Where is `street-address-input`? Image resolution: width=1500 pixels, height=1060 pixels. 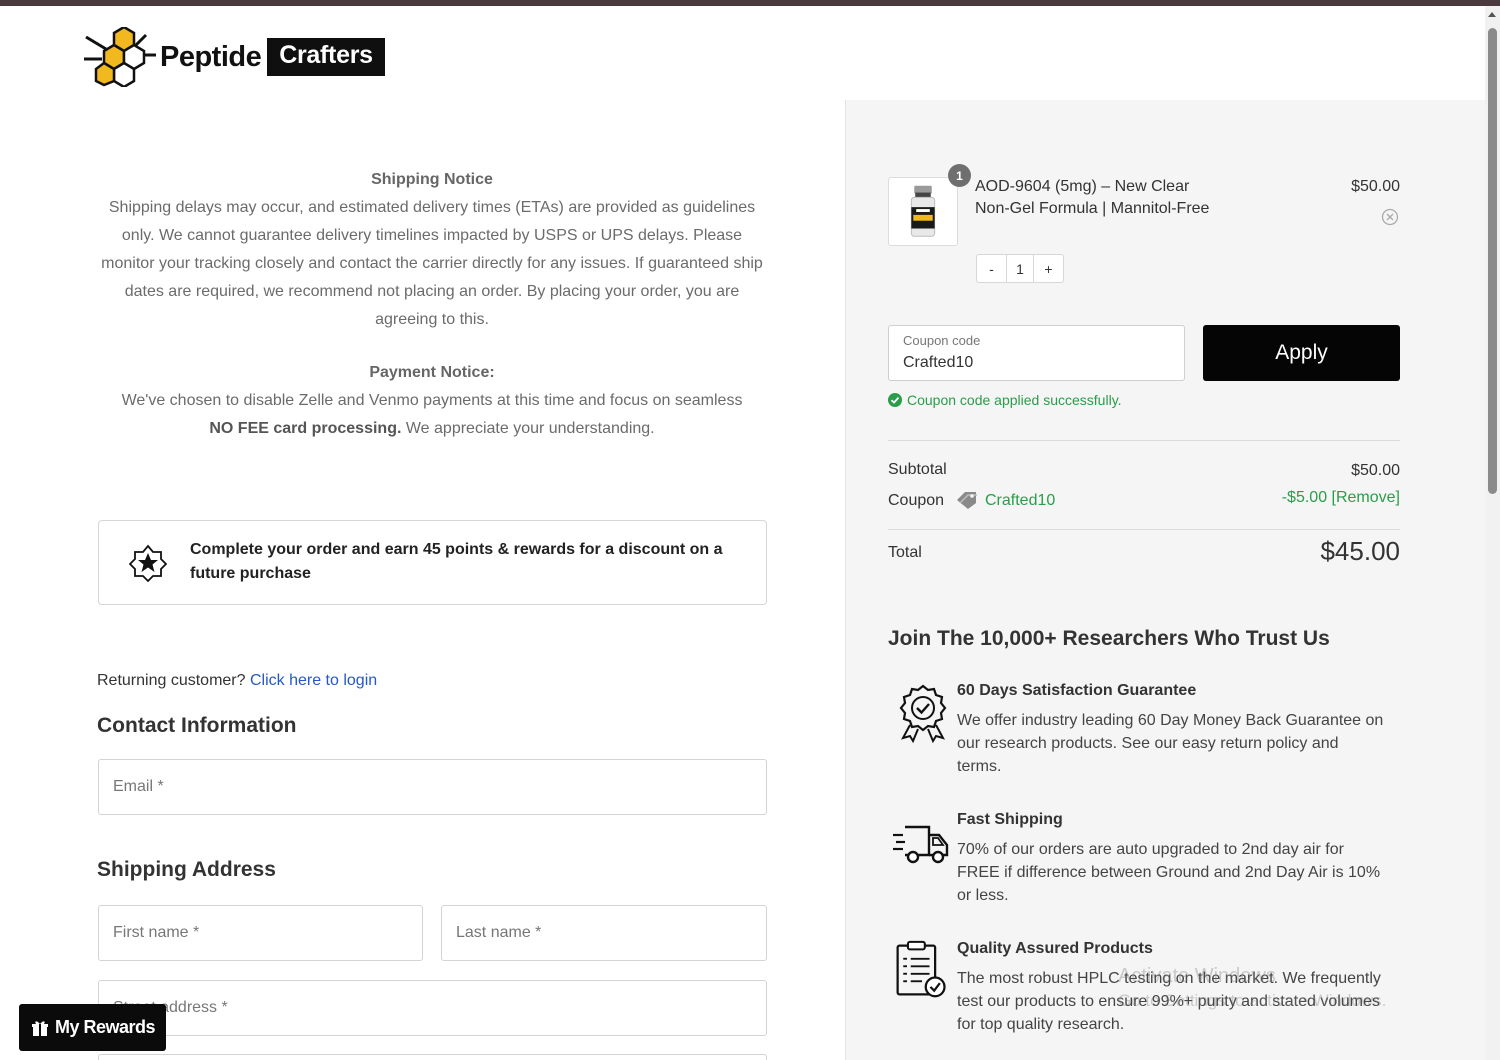
street-address-input is located at coordinates (432, 1008).